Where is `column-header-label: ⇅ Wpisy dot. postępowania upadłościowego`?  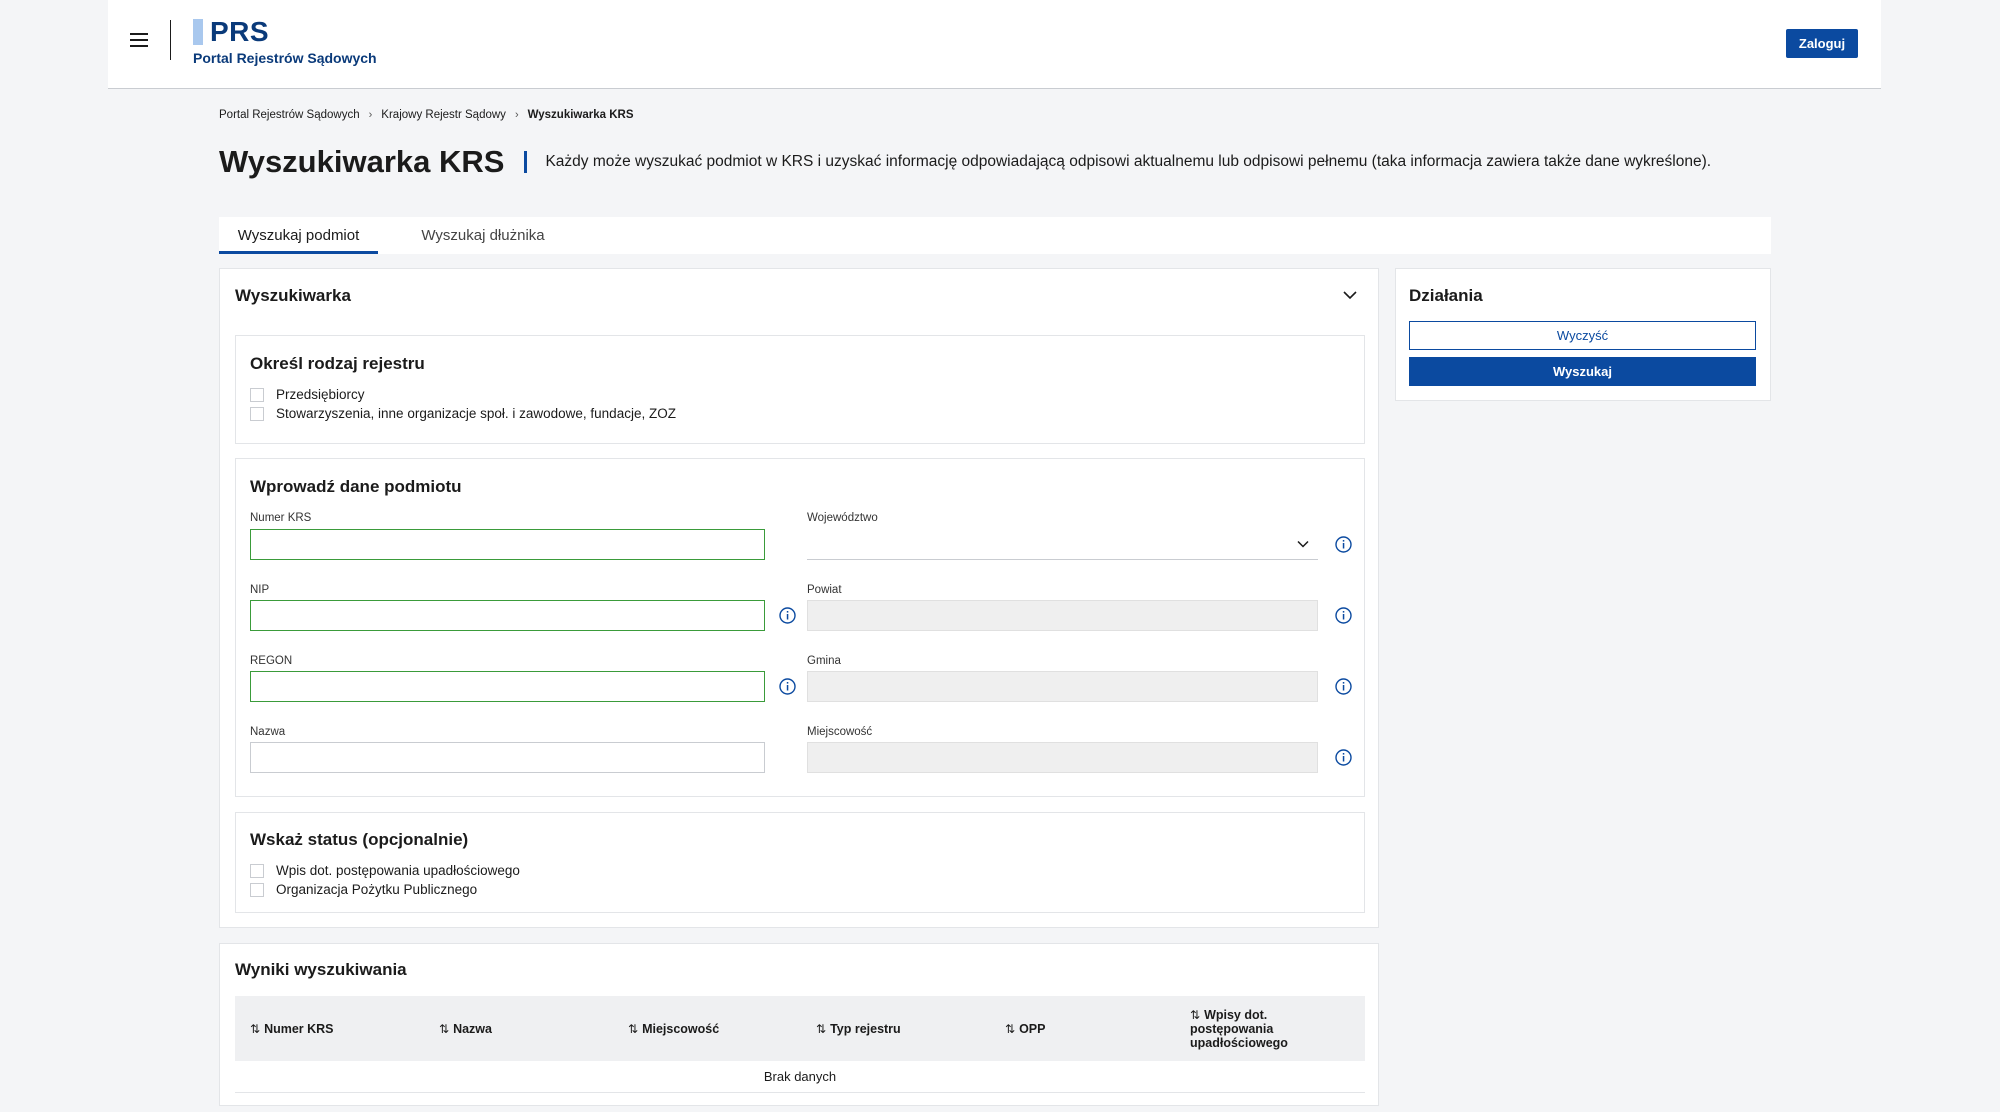
column-header-label: ⇅ Wpisy dot. postępowania upadłościowego is located at coordinates (1245, 1029).